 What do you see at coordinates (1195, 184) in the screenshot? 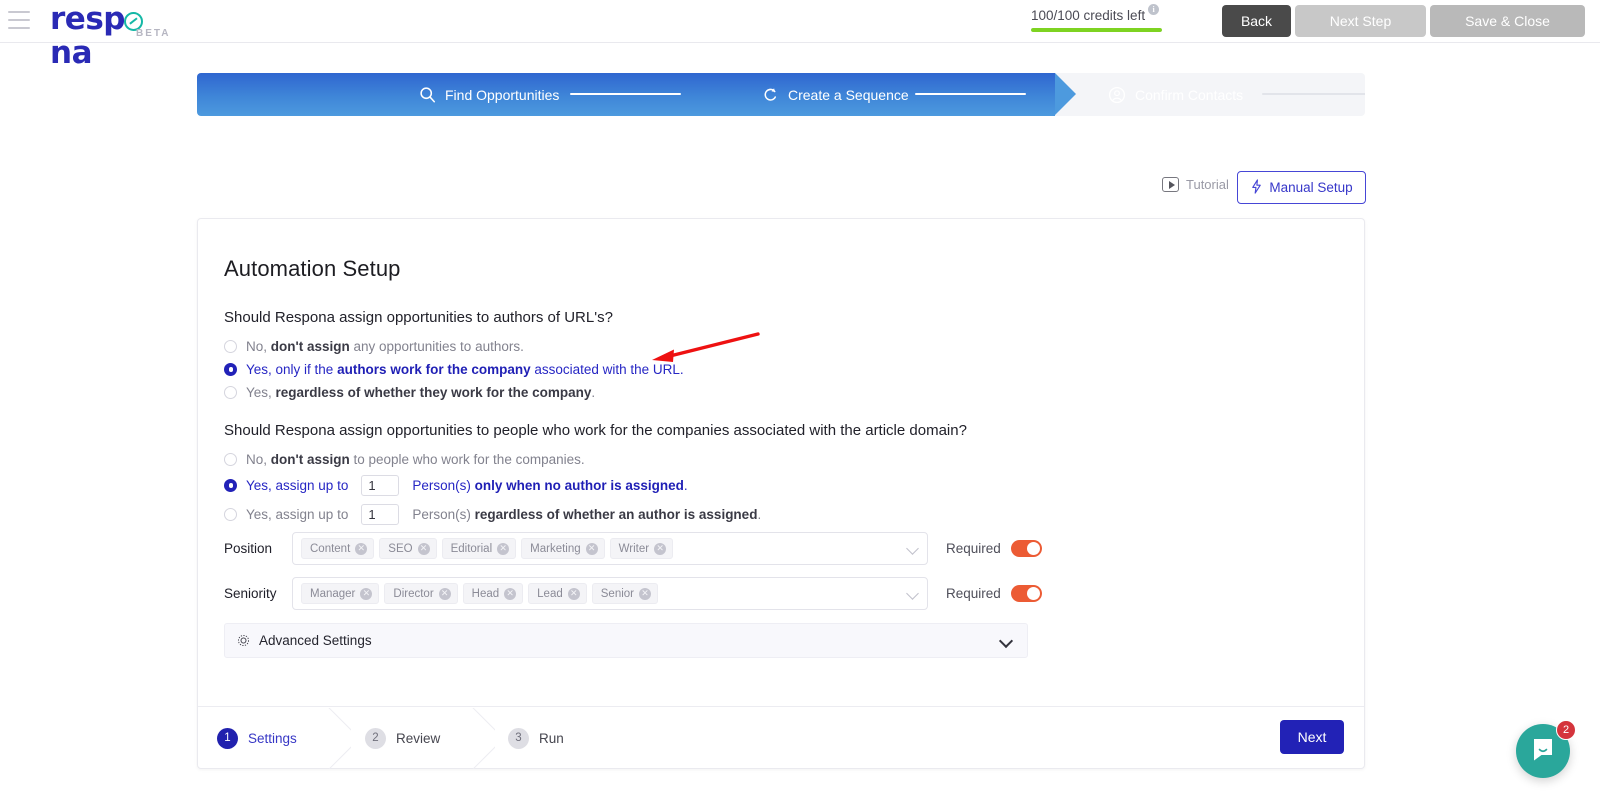
I see `tutorial-button: Tutorial` at bounding box center [1195, 184].